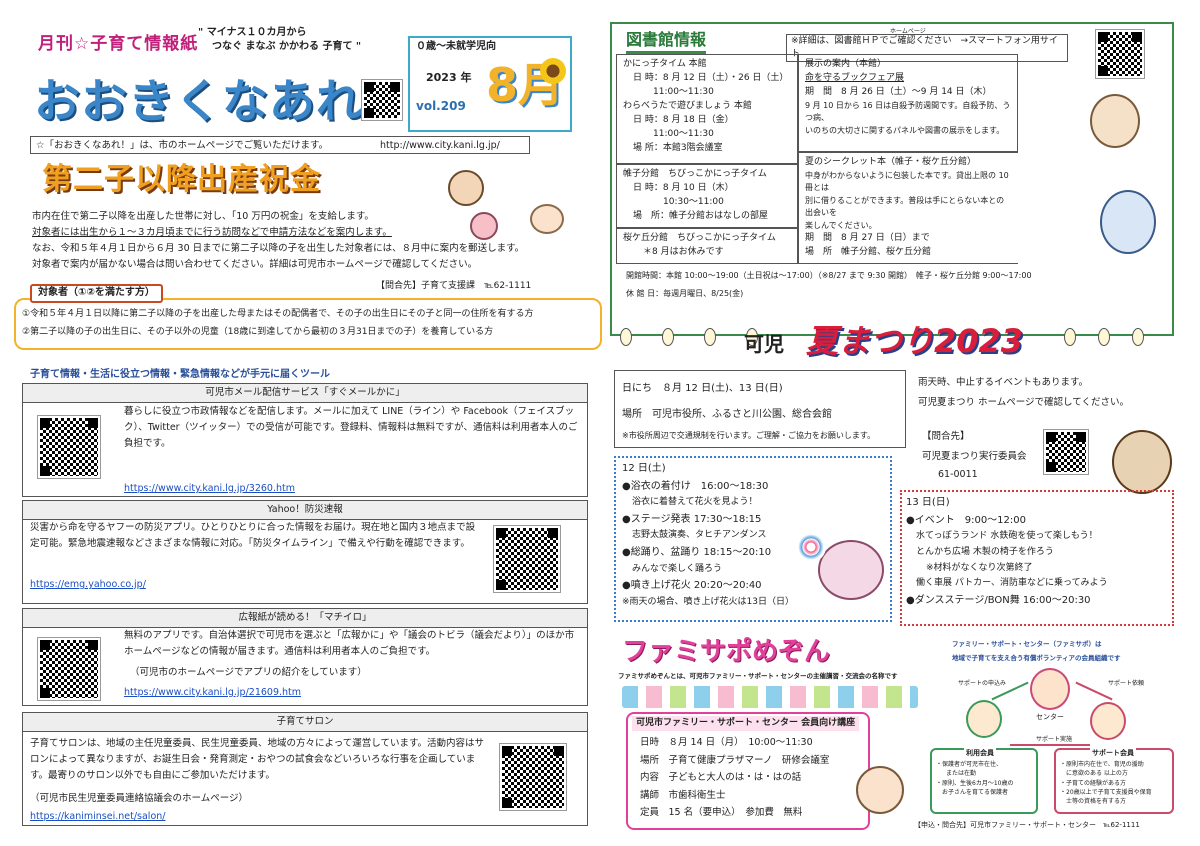 This screenshot has width=1200, height=846. Describe the element at coordinates (248, 672) in the screenshot. I see `tool-note-machiiro: （可児市のホームページでアプリの紹介をしています）` at that location.